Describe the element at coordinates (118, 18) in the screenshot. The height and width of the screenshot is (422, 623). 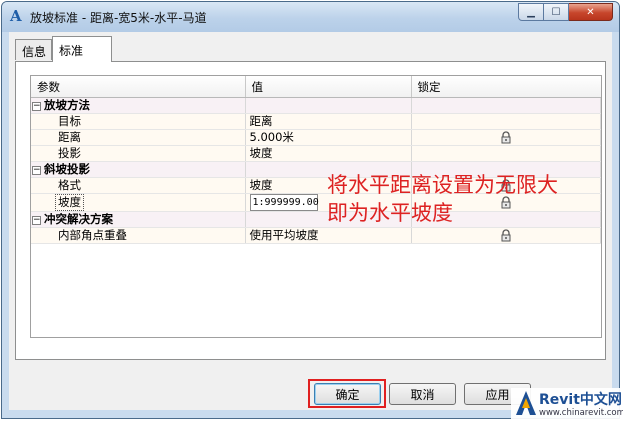
I see `window-title: 放坡标准 - 距离-宽5米-水平-马道` at that location.